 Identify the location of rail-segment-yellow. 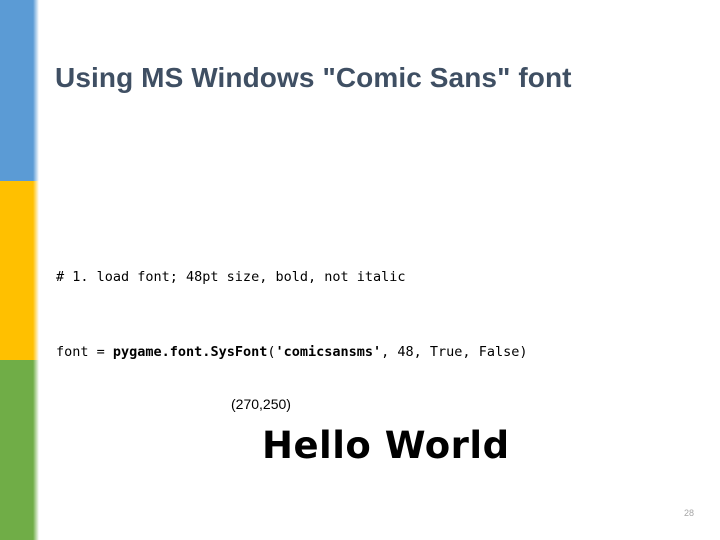
(19, 270).